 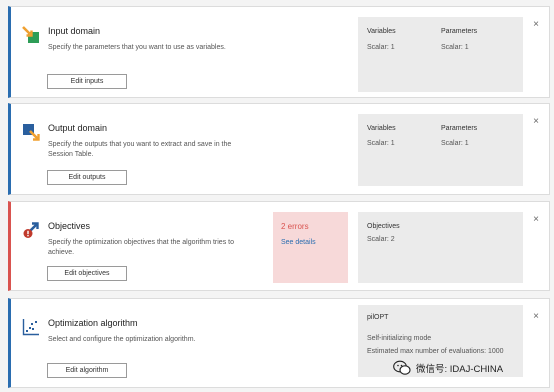 What do you see at coordinates (383, 226) in the screenshot?
I see `objectives-header: Objectives` at bounding box center [383, 226].